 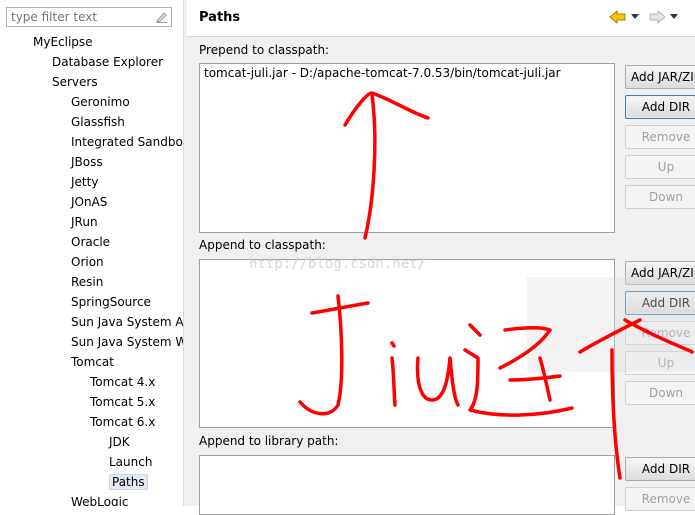 I want to click on tree-item: JBoss, so click(x=87, y=162).